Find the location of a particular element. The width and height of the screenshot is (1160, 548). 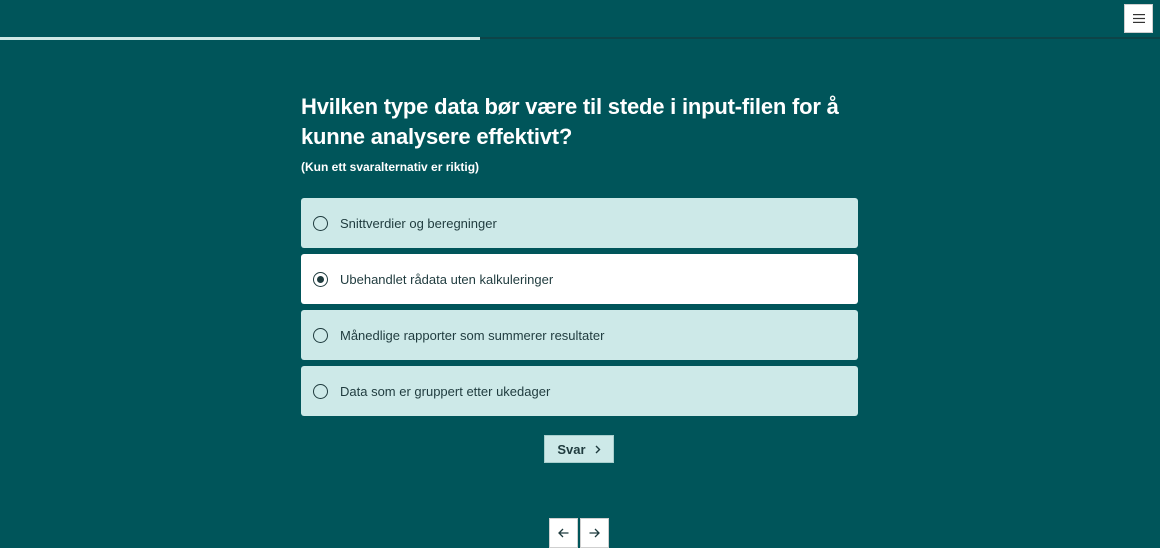

arrow-left-icon is located at coordinates (563, 533).